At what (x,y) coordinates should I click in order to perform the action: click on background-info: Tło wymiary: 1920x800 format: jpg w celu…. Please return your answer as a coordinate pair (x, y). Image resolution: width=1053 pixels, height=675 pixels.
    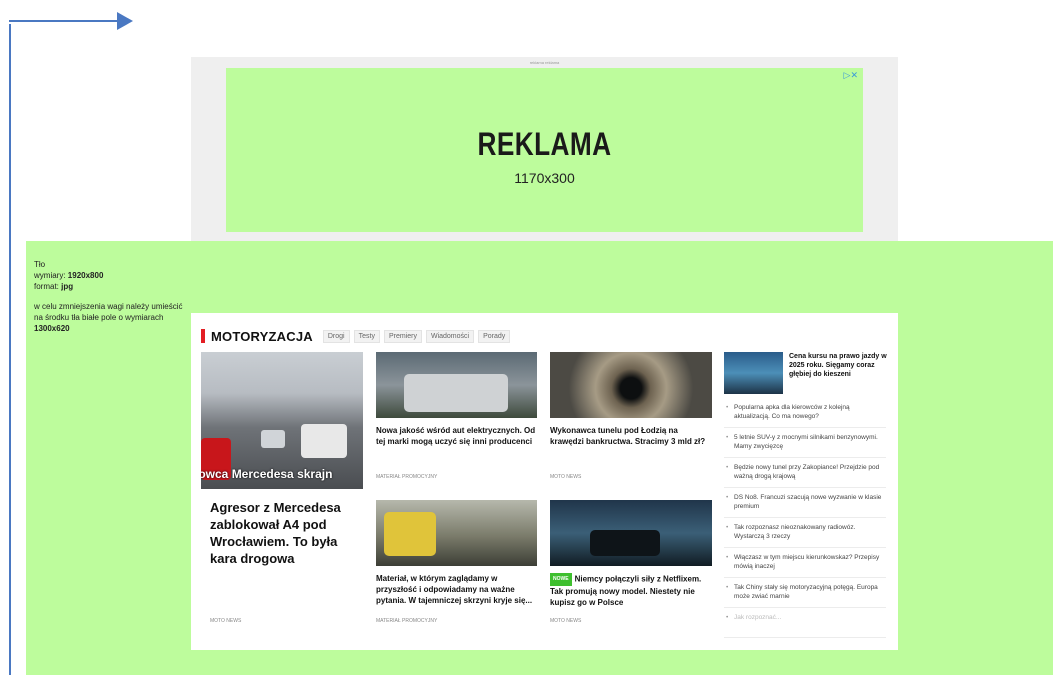
    Looking at the image, I should click on (109, 301).